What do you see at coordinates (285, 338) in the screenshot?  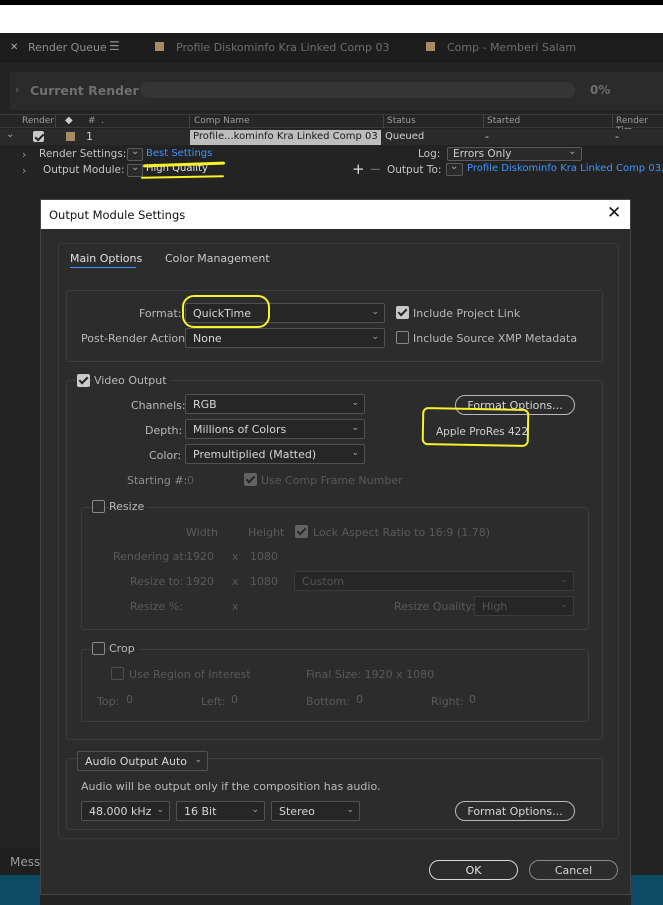 I see `post-render-dropdown: None ⌄` at bounding box center [285, 338].